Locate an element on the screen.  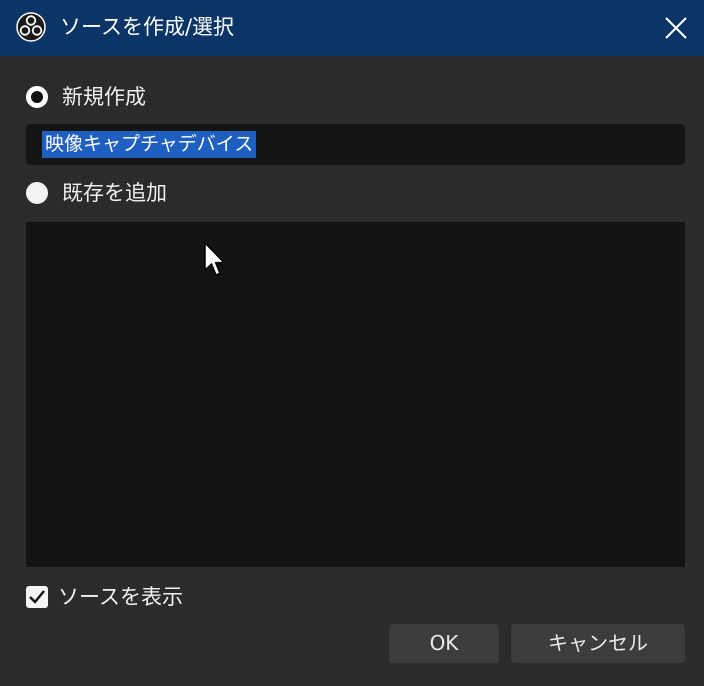
ok-button: OK is located at coordinates (444, 643).